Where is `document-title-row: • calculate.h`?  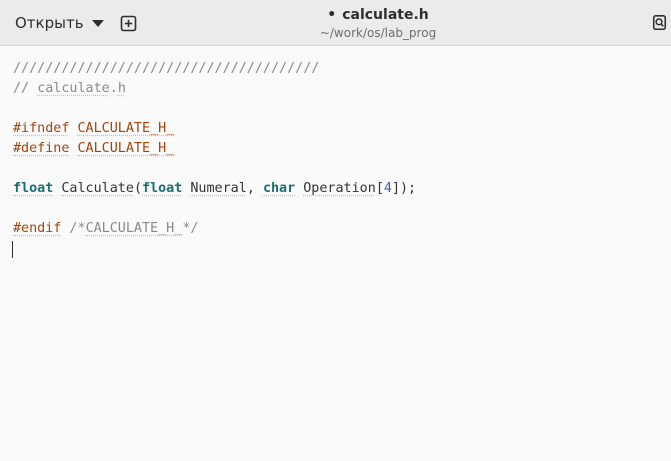 document-title-row: • calculate.h is located at coordinates (378, 15).